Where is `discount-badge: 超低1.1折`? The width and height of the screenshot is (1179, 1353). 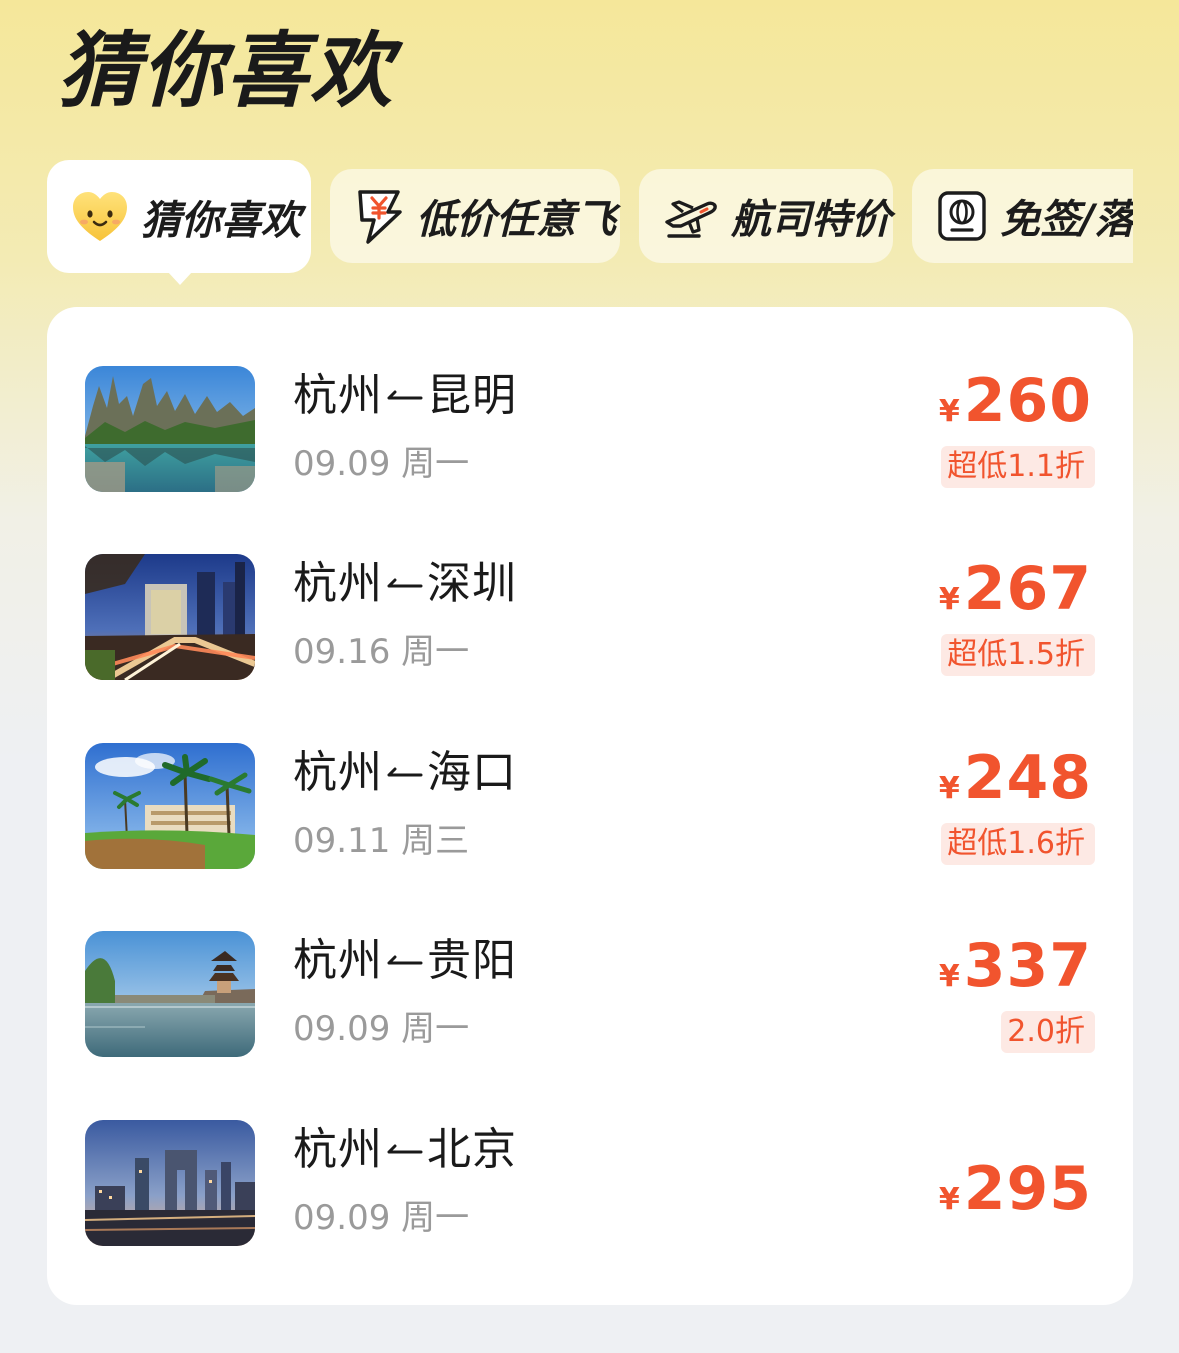 discount-badge: 超低1.1折 is located at coordinates (1018, 467).